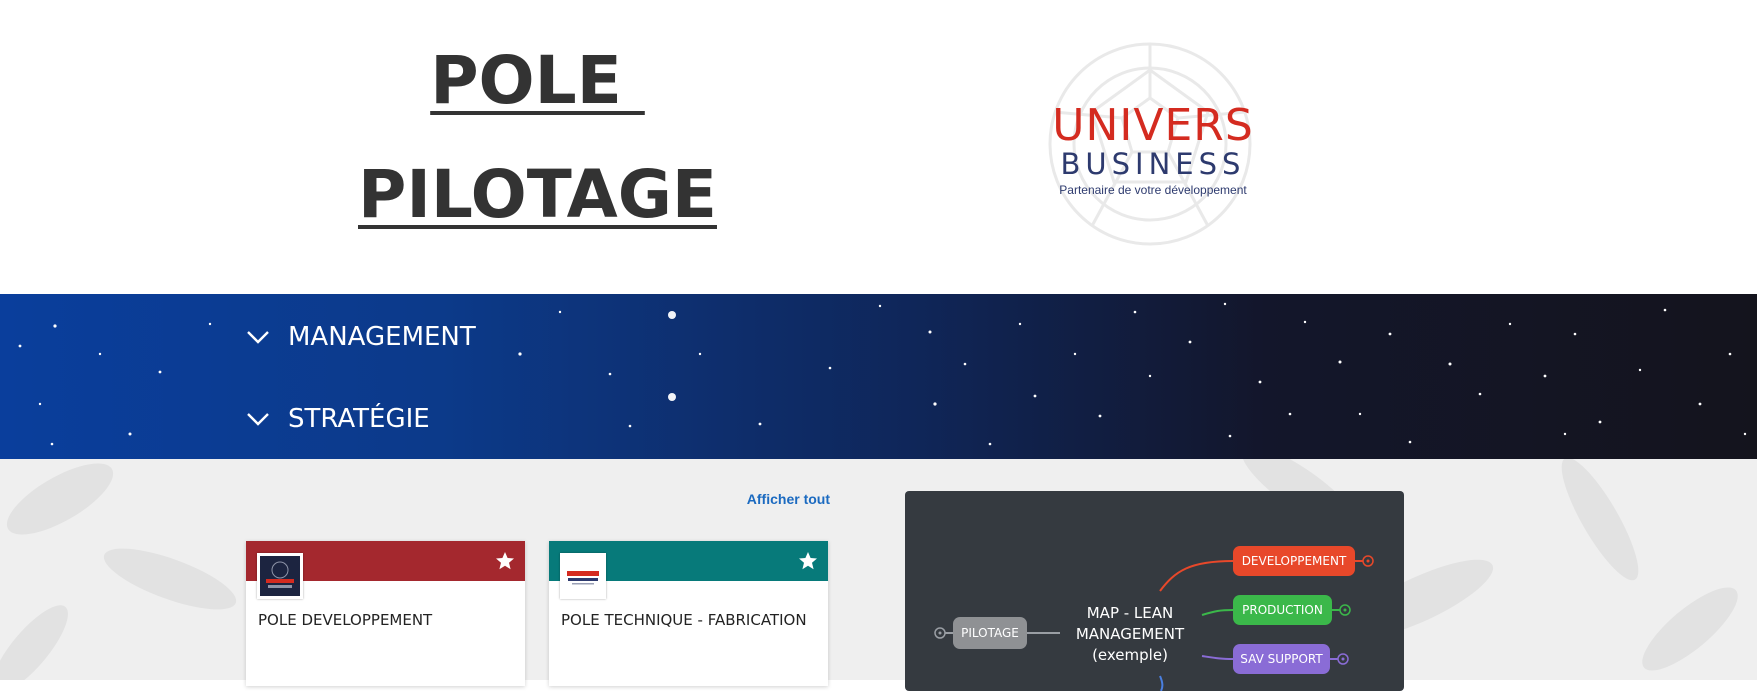 Image resolution: width=1757 pixels, height=691 pixels. Describe the element at coordinates (775, 499) in the screenshot. I see `show-all-link: Afficher tout` at that location.